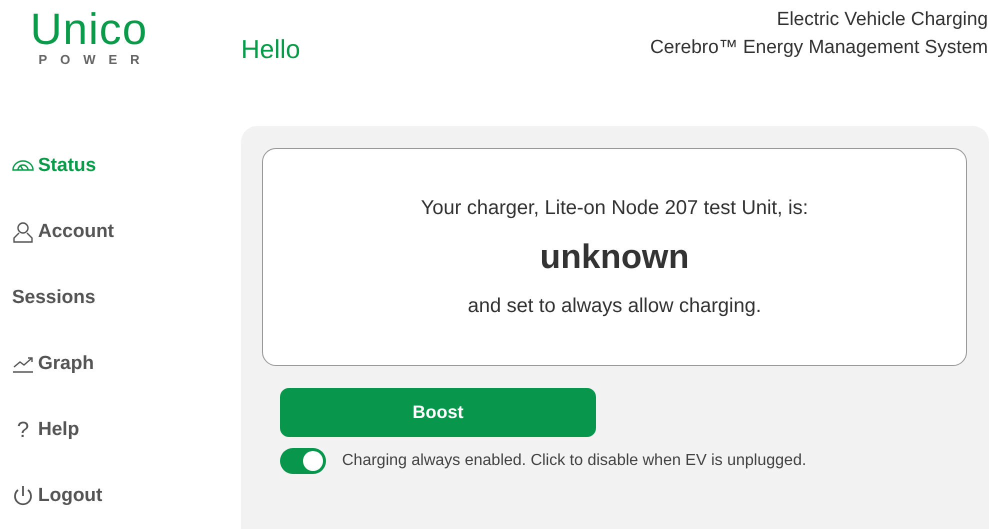  Describe the element at coordinates (126, 364) in the screenshot. I see `sidebar-item: Graph` at that location.